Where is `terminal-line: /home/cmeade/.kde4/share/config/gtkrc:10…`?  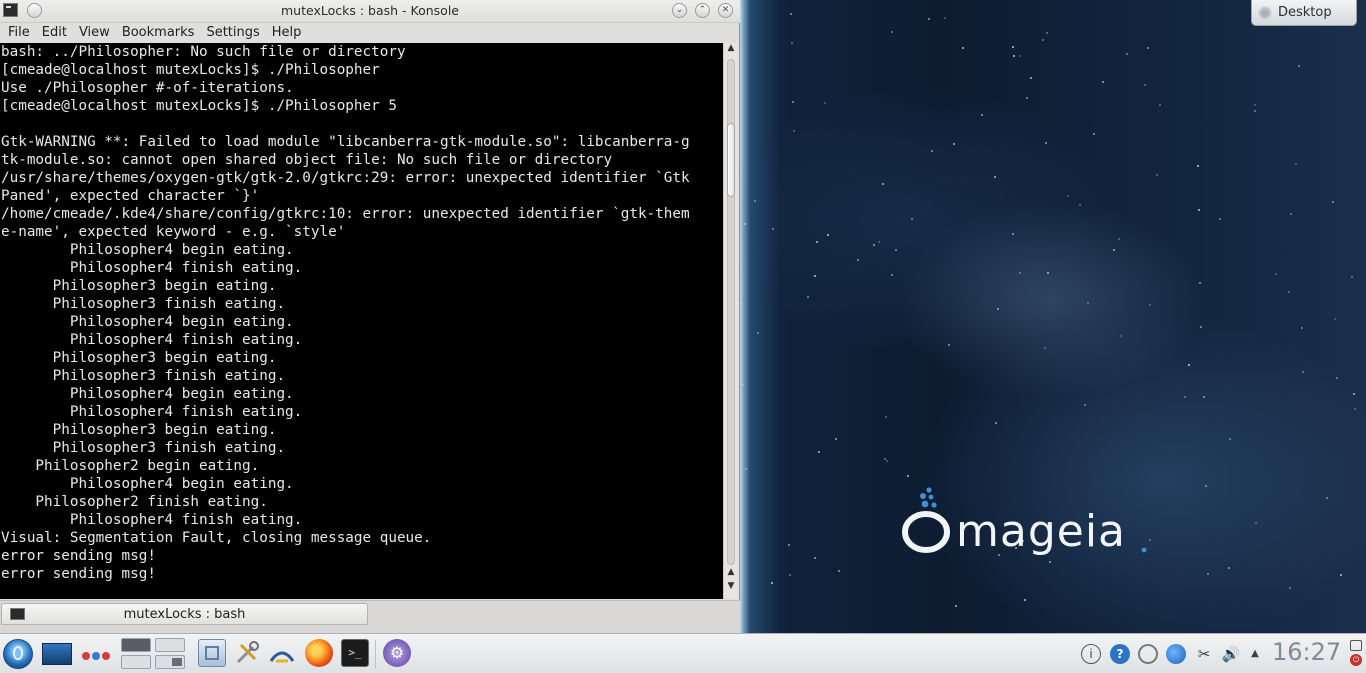
terminal-line: /home/cmeade/.kde4/share/config/gtkrc:10… is located at coordinates (345, 214).